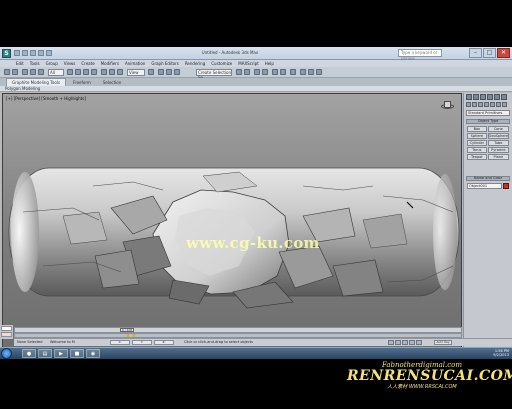 The height and width of the screenshot is (409, 512). What do you see at coordinates (15, 72) in the screenshot?
I see `redo-icon` at bounding box center [15, 72].